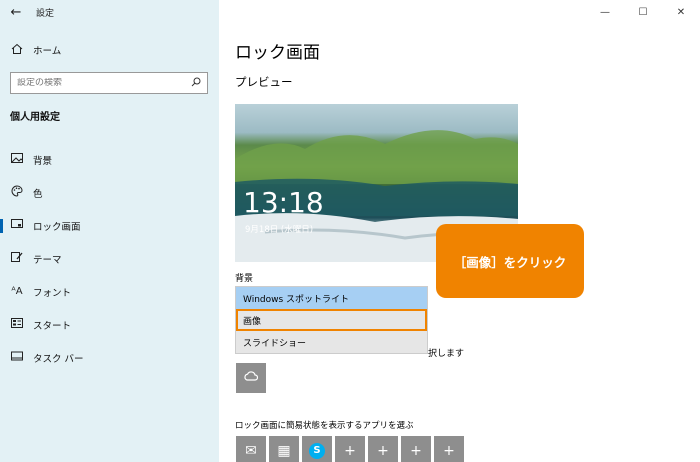  I want to click on background-dropdown-list: Windows スポットライト 画像 スライドショー, so click(331, 320).